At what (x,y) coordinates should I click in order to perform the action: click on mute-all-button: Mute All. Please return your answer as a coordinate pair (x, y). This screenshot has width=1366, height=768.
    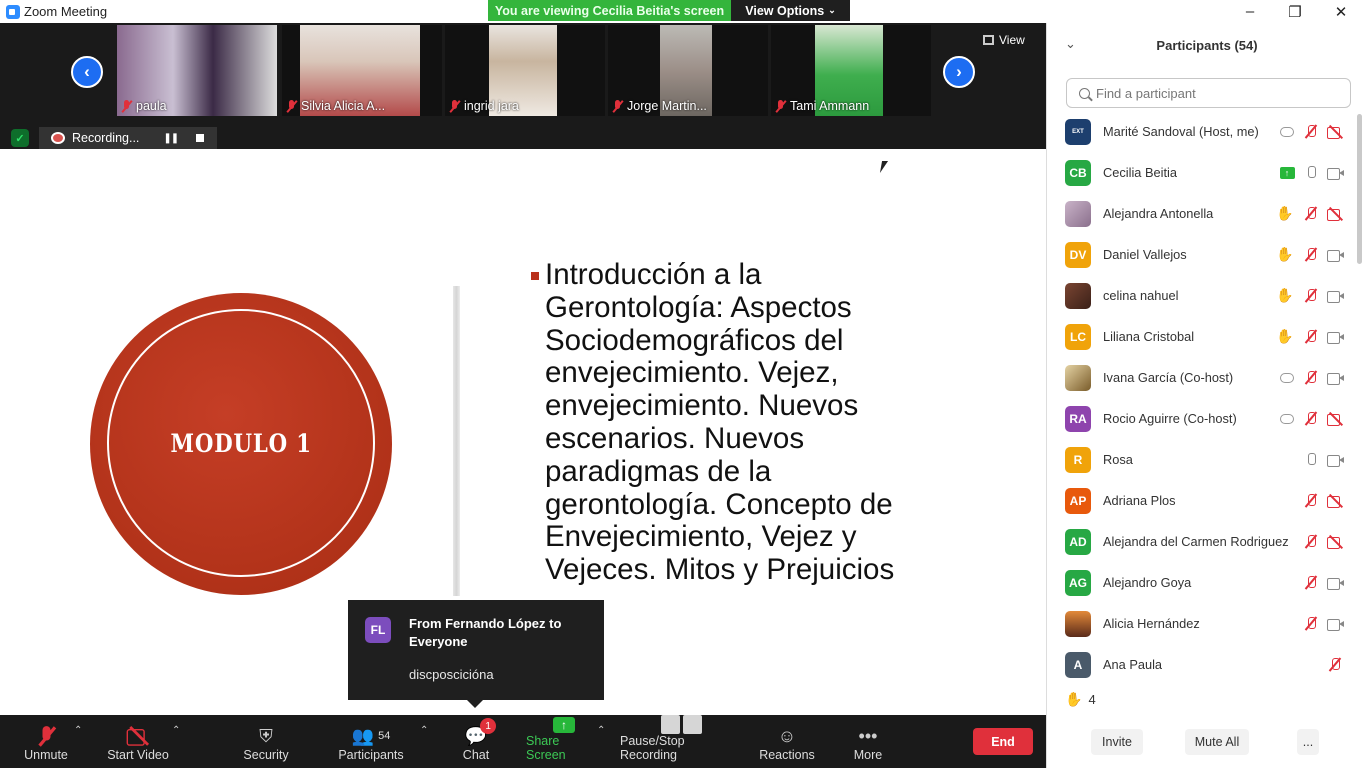
    Looking at the image, I should click on (1217, 742).